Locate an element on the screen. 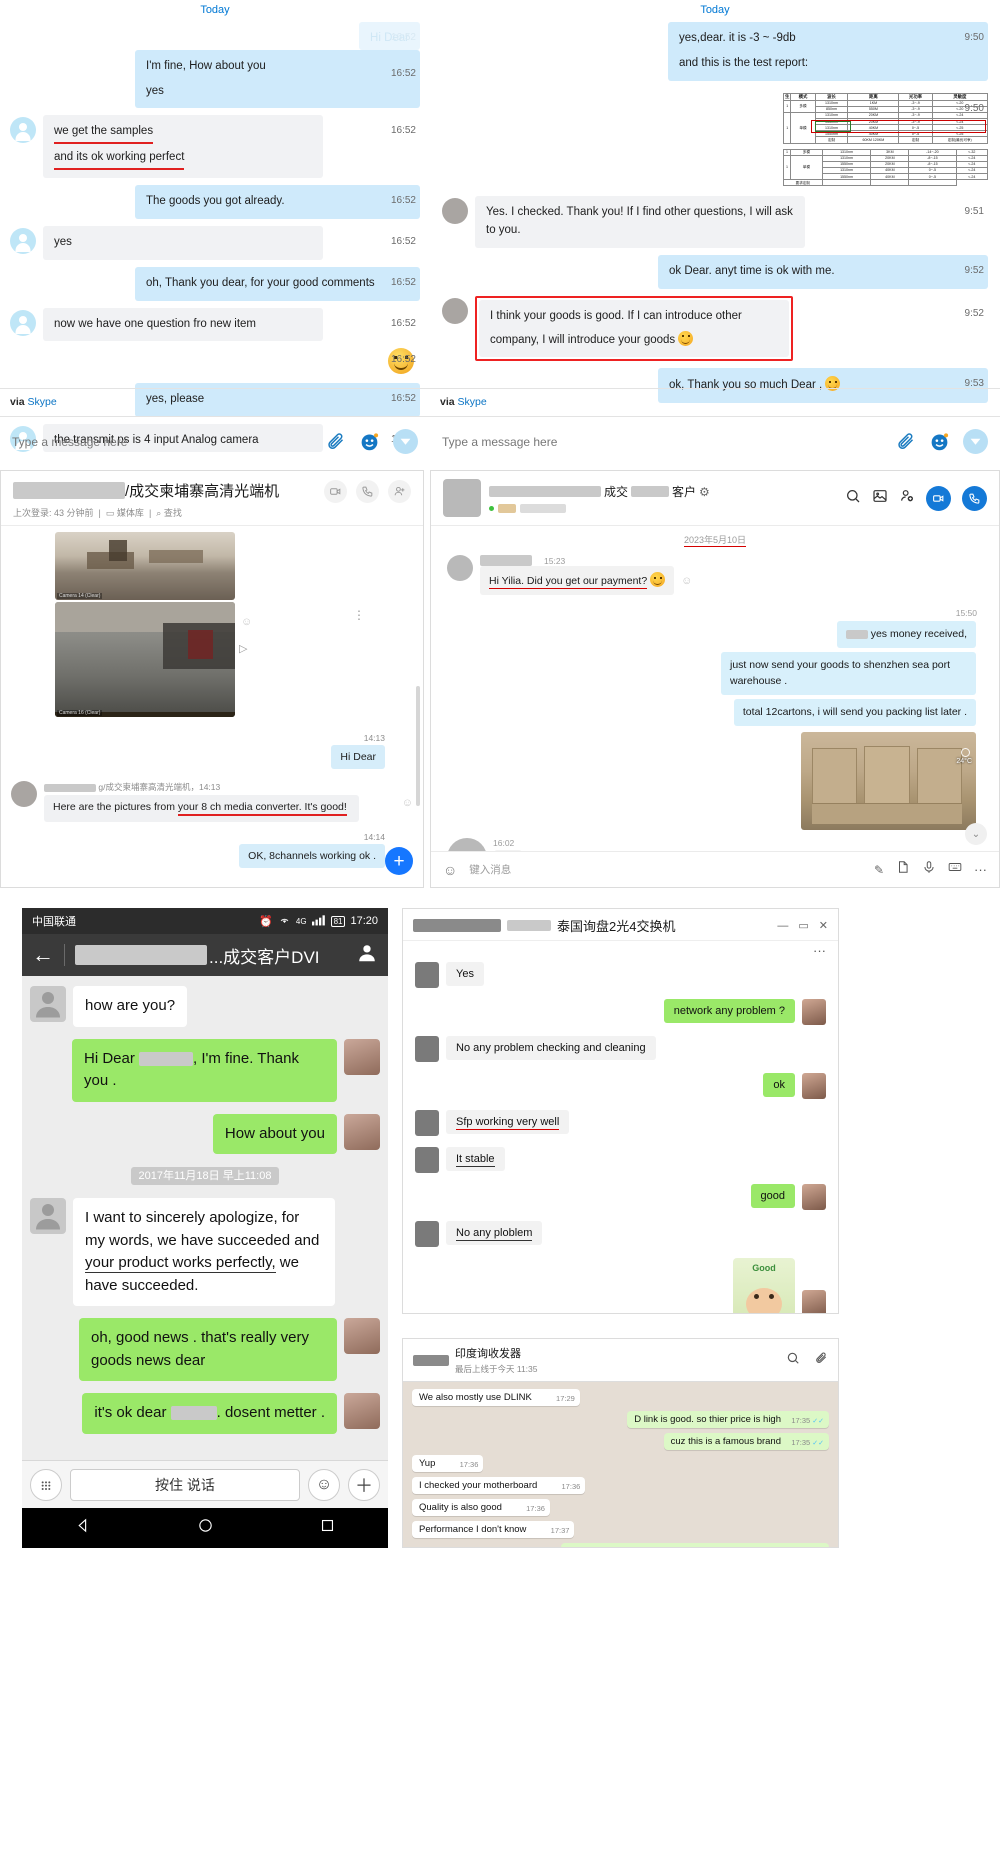  chat-message-row: Performance I don't know 17:37 is located at coordinates (620, 1529).